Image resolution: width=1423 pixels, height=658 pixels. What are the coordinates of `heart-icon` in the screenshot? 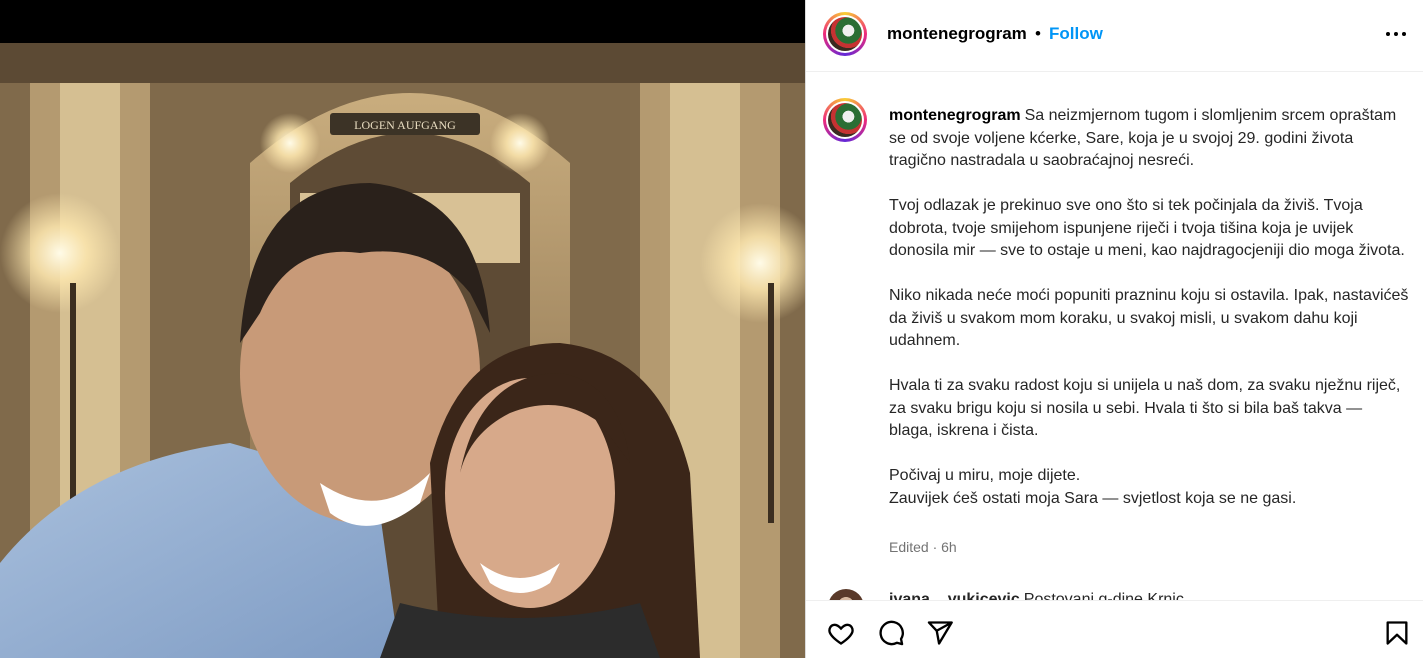 It's located at (841, 633).